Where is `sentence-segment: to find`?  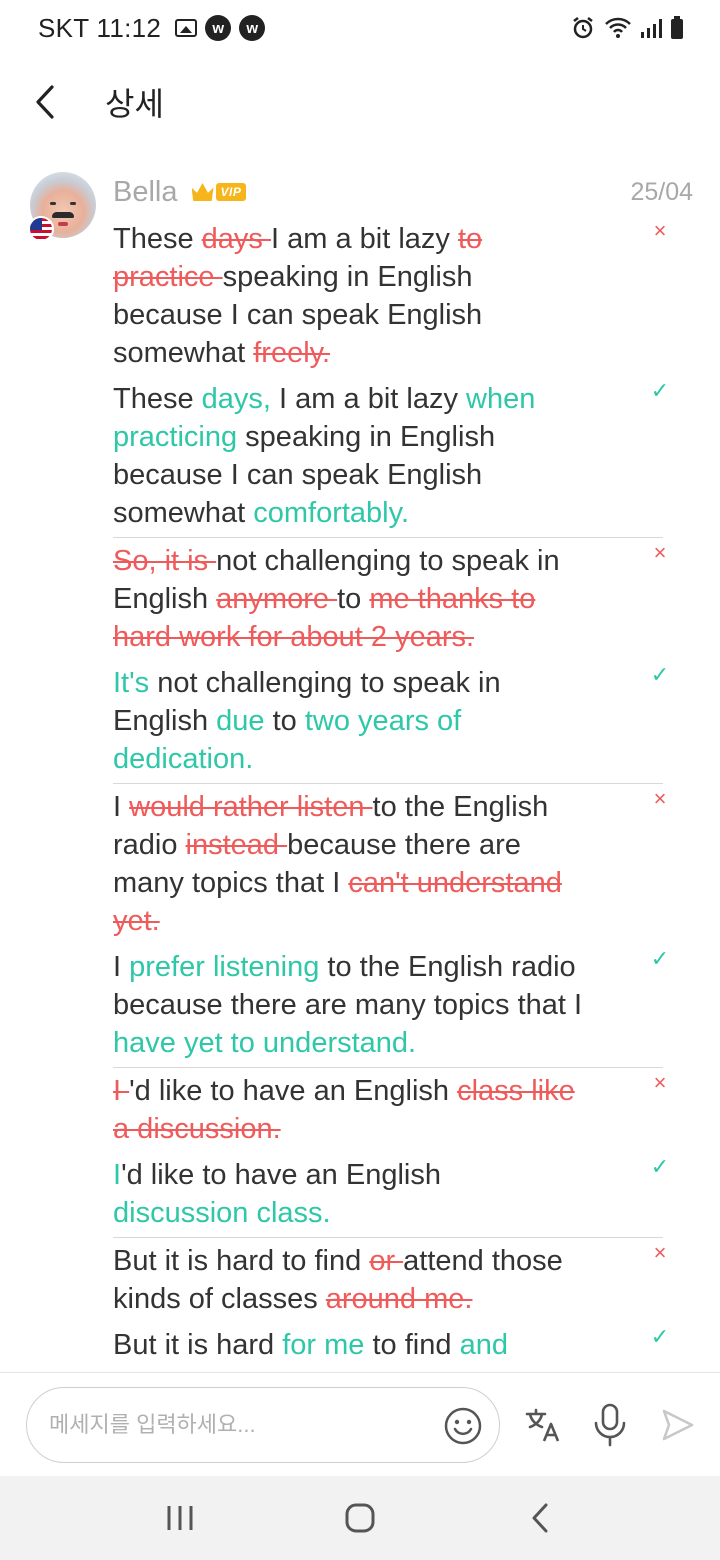 sentence-segment: to find is located at coordinates (412, 1345).